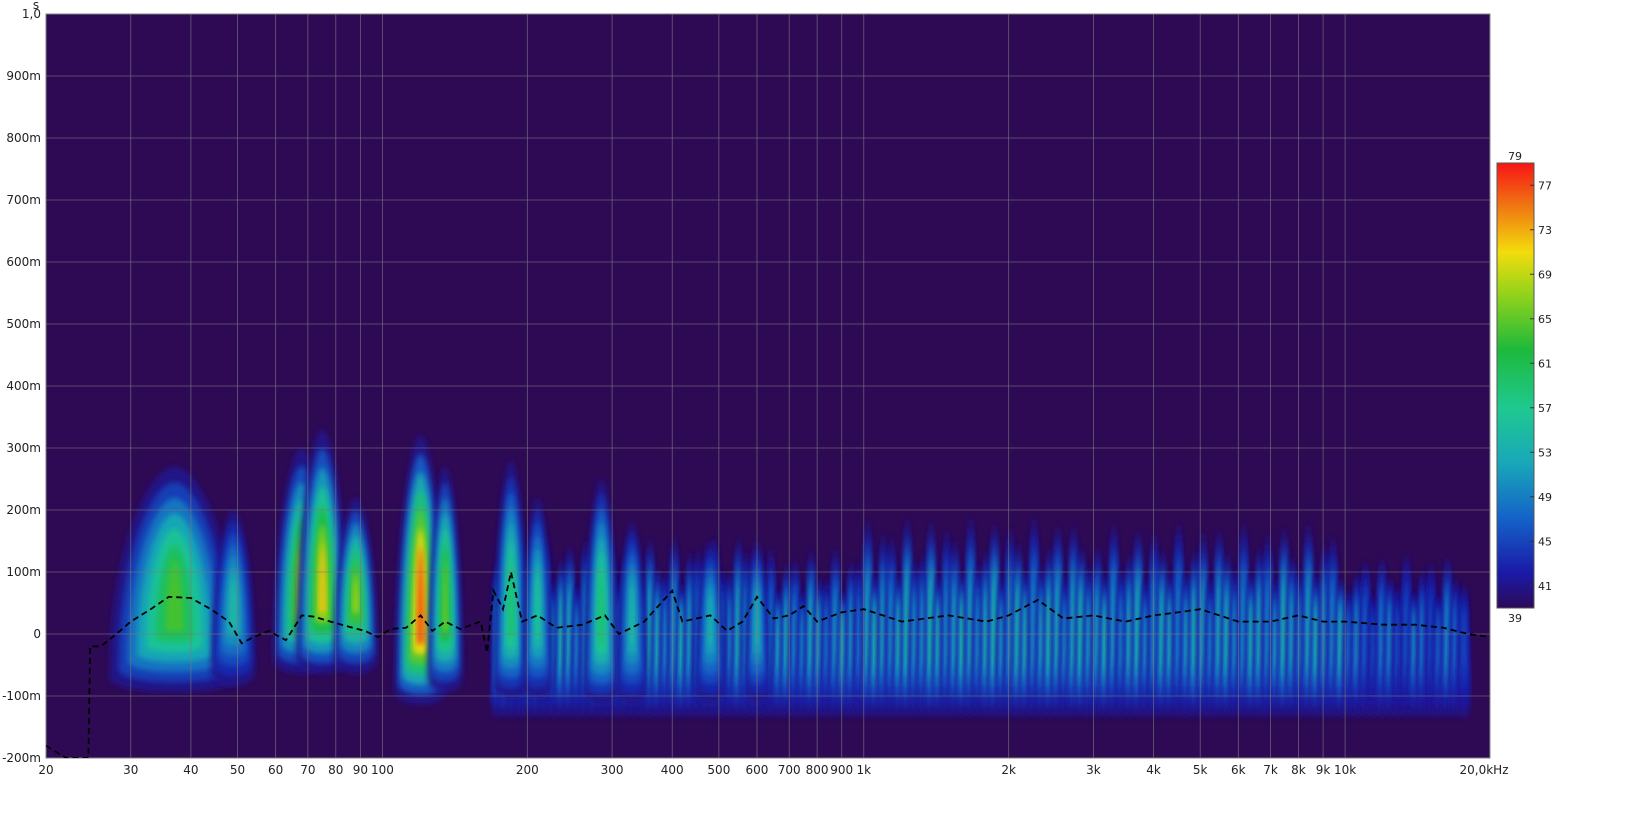 The height and width of the screenshot is (818, 1649). I want to click on colorbar-tick-label: 77, so click(1545, 185).